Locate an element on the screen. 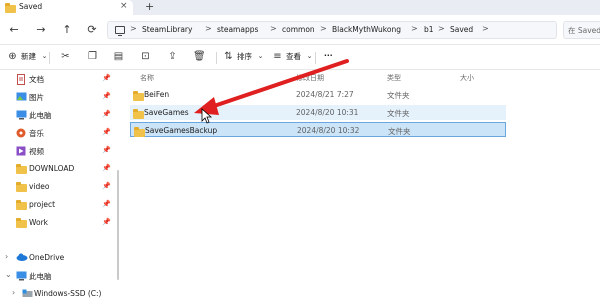 This screenshot has height=300, width=600. sidebar-item-this-pc: ⌄ 此电脑 is located at coordinates (60, 276).